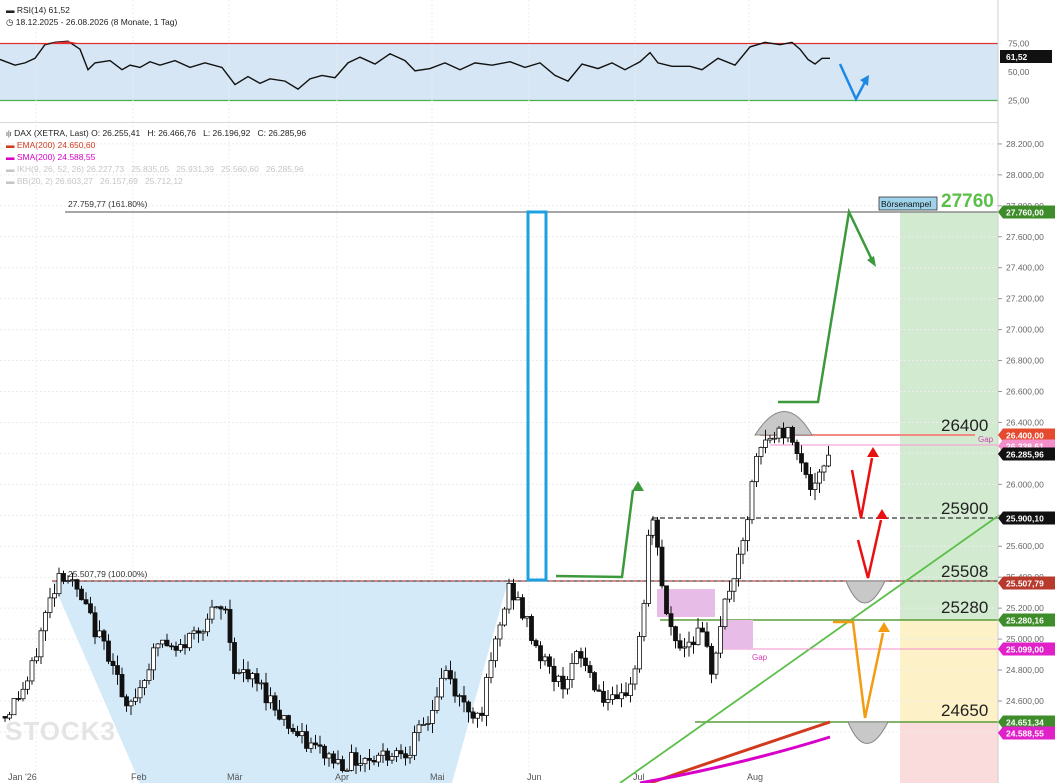  I want to click on month-label: Aug, so click(755, 777).